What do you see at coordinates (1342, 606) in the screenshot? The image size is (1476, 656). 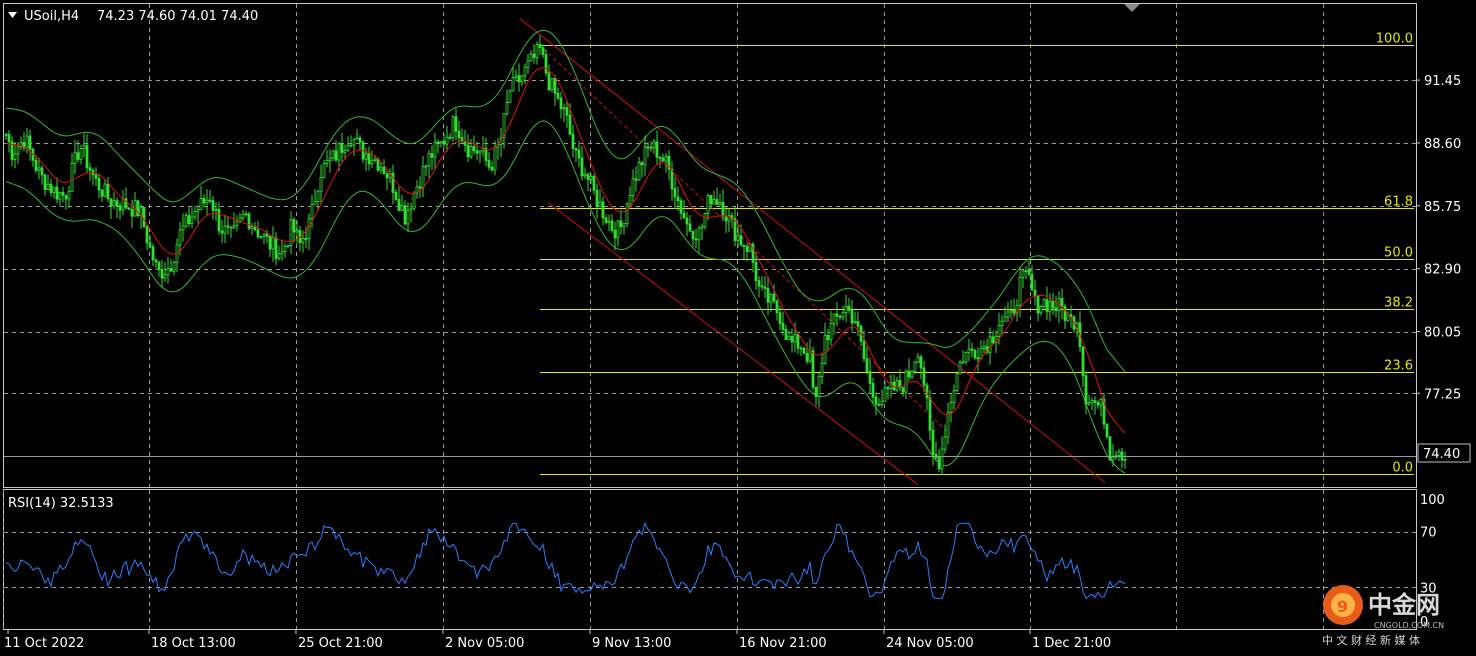 I see `svg-text: 9` at bounding box center [1342, 606].